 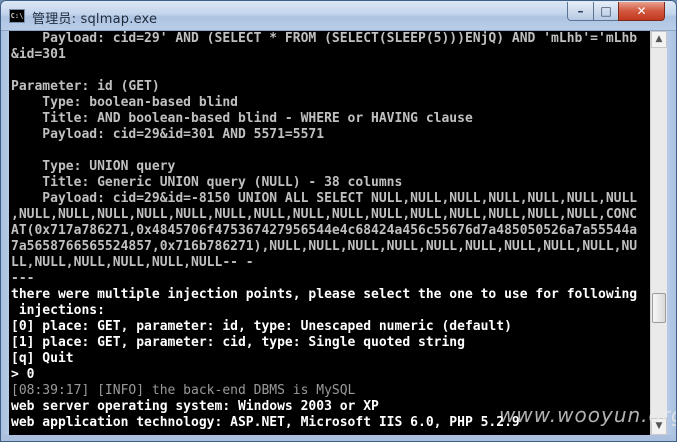 I want to click on vertical-scrollbar: ▲ ▼, so click(x=658, y=233).